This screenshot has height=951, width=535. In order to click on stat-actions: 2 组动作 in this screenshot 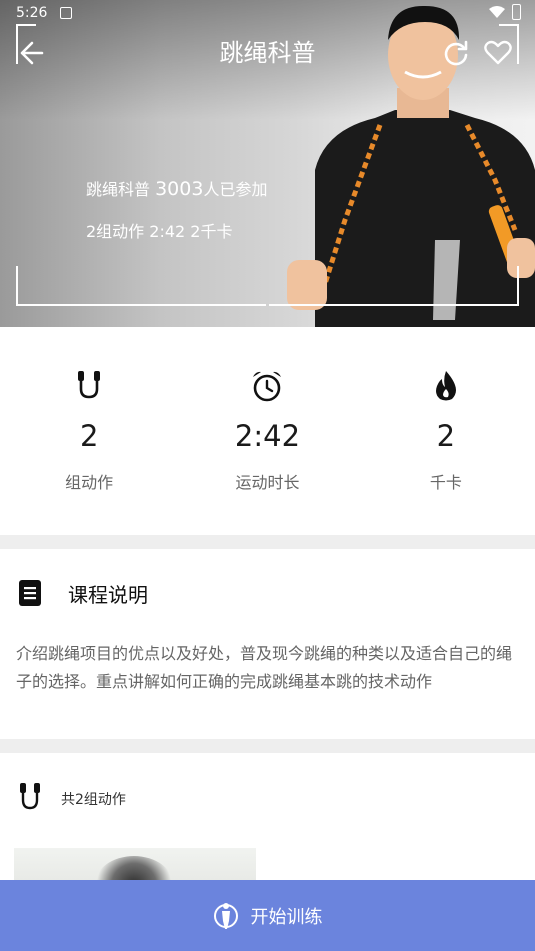, I will do `click(89, 431)`.